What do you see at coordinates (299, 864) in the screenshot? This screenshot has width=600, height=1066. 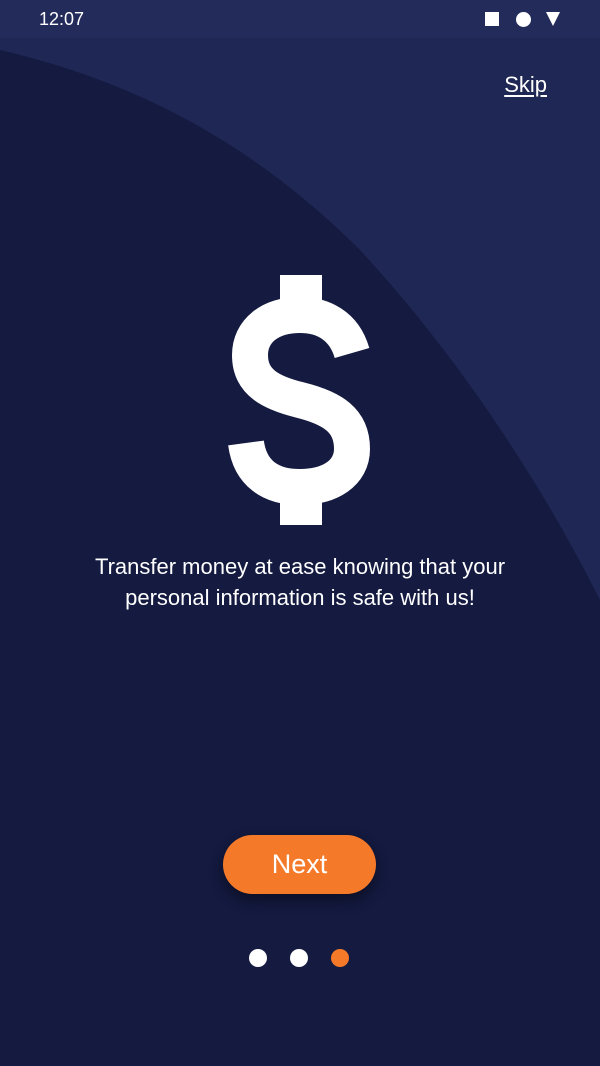 I see `next-button: Next` at bounding box center [299, 864].